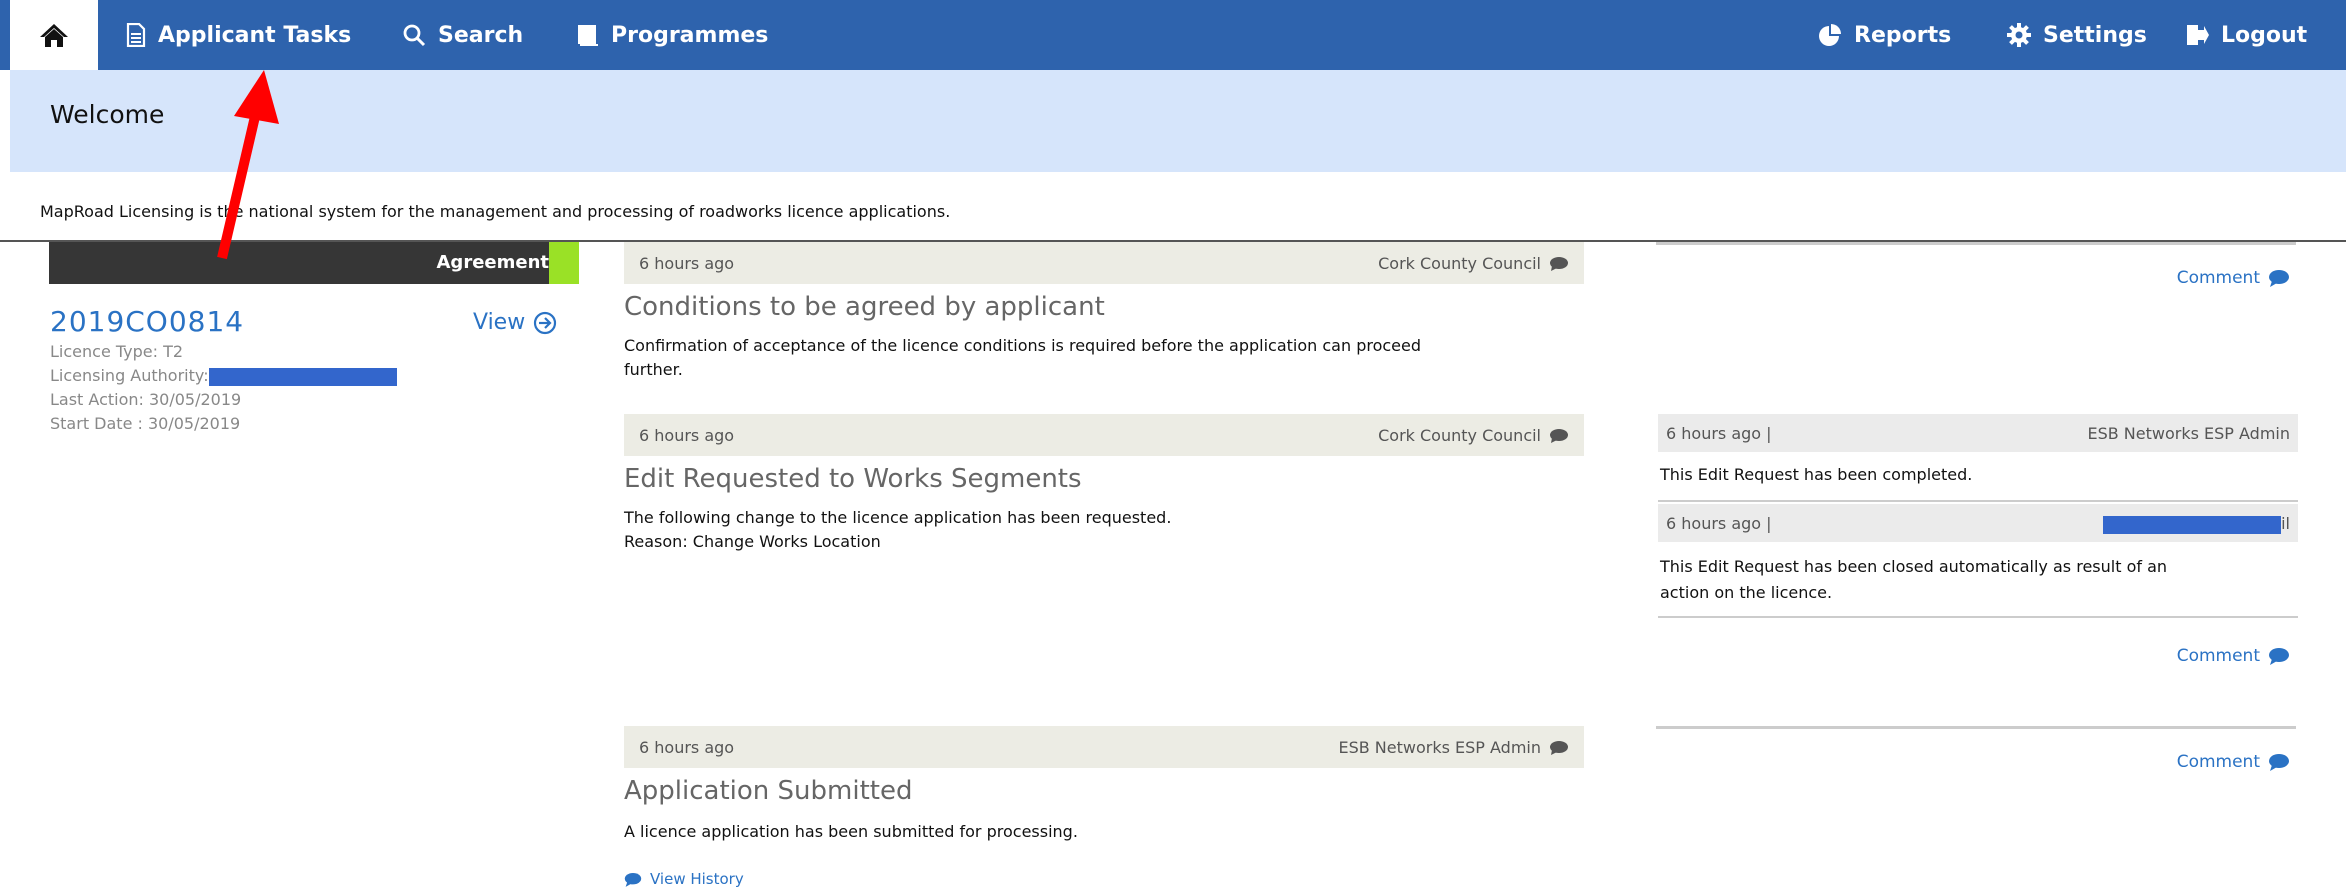 Image resolution: width=2346 pixels, height=890 pixels. What do you see at coordinates (481, 35) in the screenshot?
I see `nav-search-label: Search` at bounding box center [481, 35].